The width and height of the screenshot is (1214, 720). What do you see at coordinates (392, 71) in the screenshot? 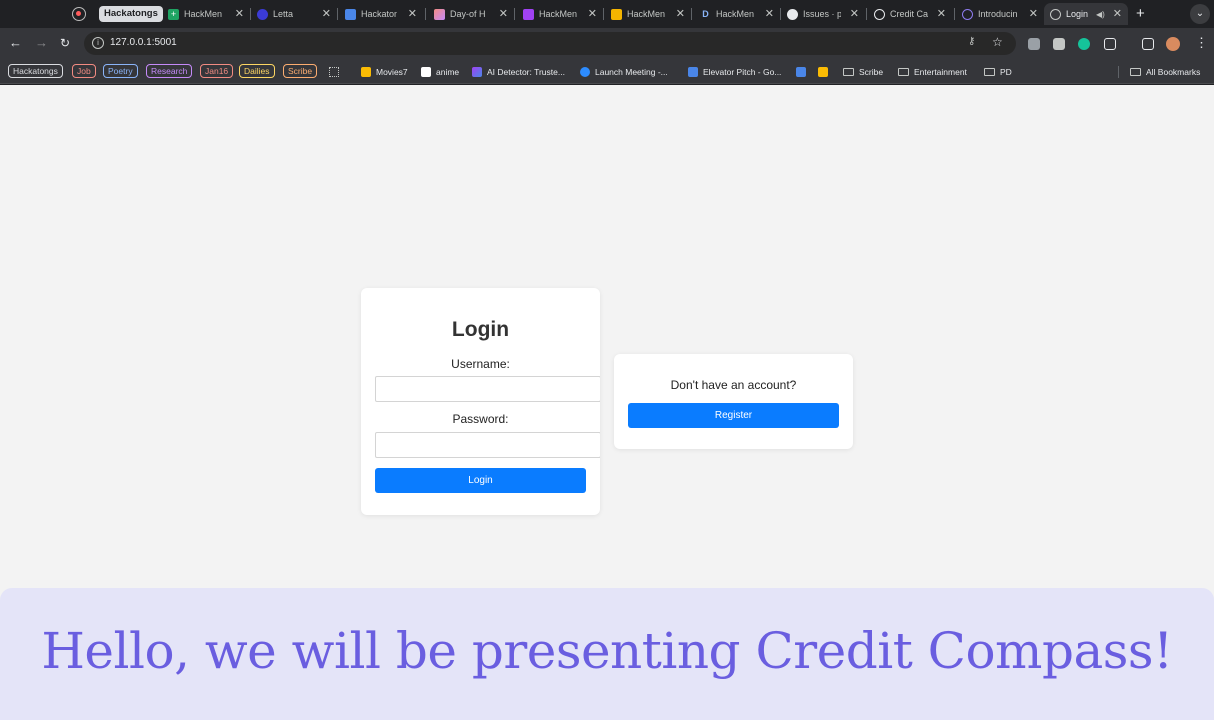
I see `bookmark-label: Movies7` at bounding box center [392, 71].